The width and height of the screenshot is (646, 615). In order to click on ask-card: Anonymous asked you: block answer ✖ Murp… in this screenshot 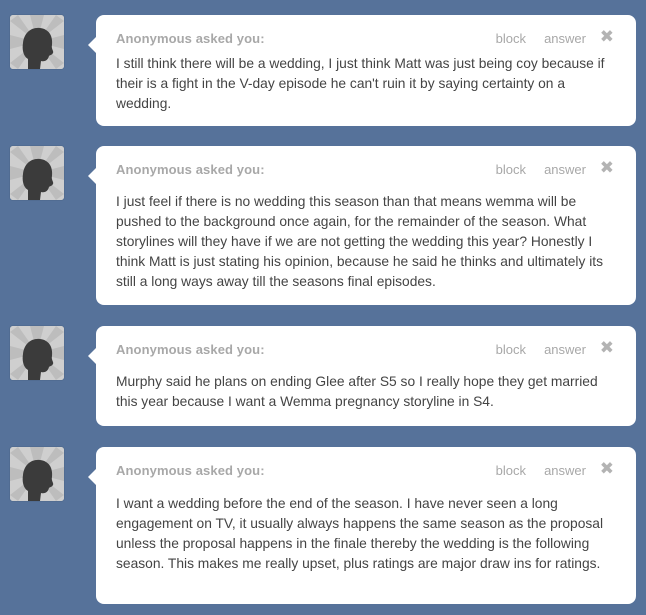, I will do `click(362, 376)`.